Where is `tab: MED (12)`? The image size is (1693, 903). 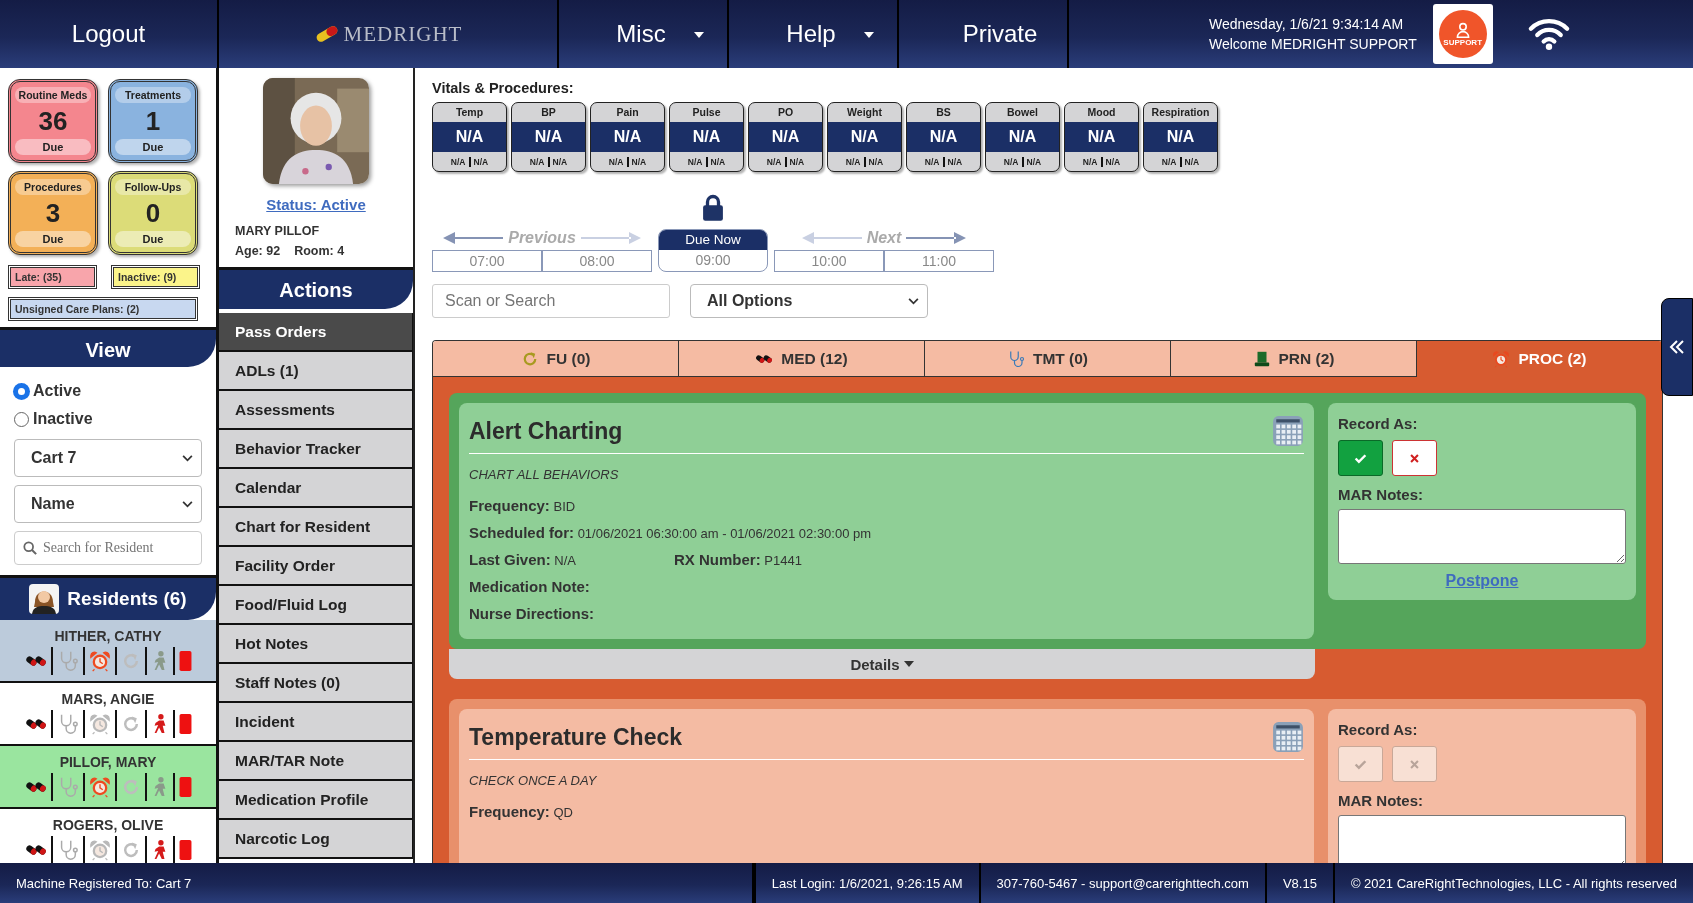
tab: MED (12) is located at coordinates (802, 359).